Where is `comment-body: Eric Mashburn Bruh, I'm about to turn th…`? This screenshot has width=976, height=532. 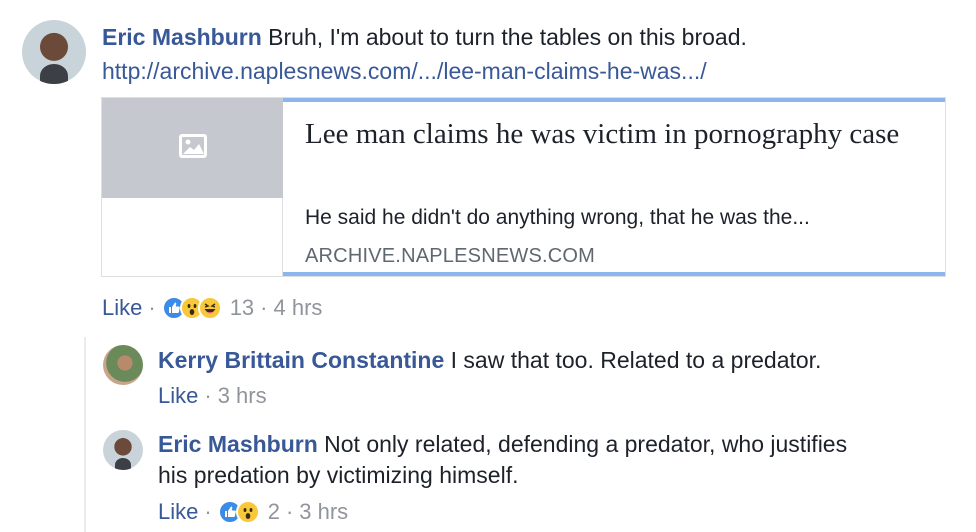 comment-body: Eric Mashburn Bruh, I'm about to turn th… is located at coordinates (424, 37).